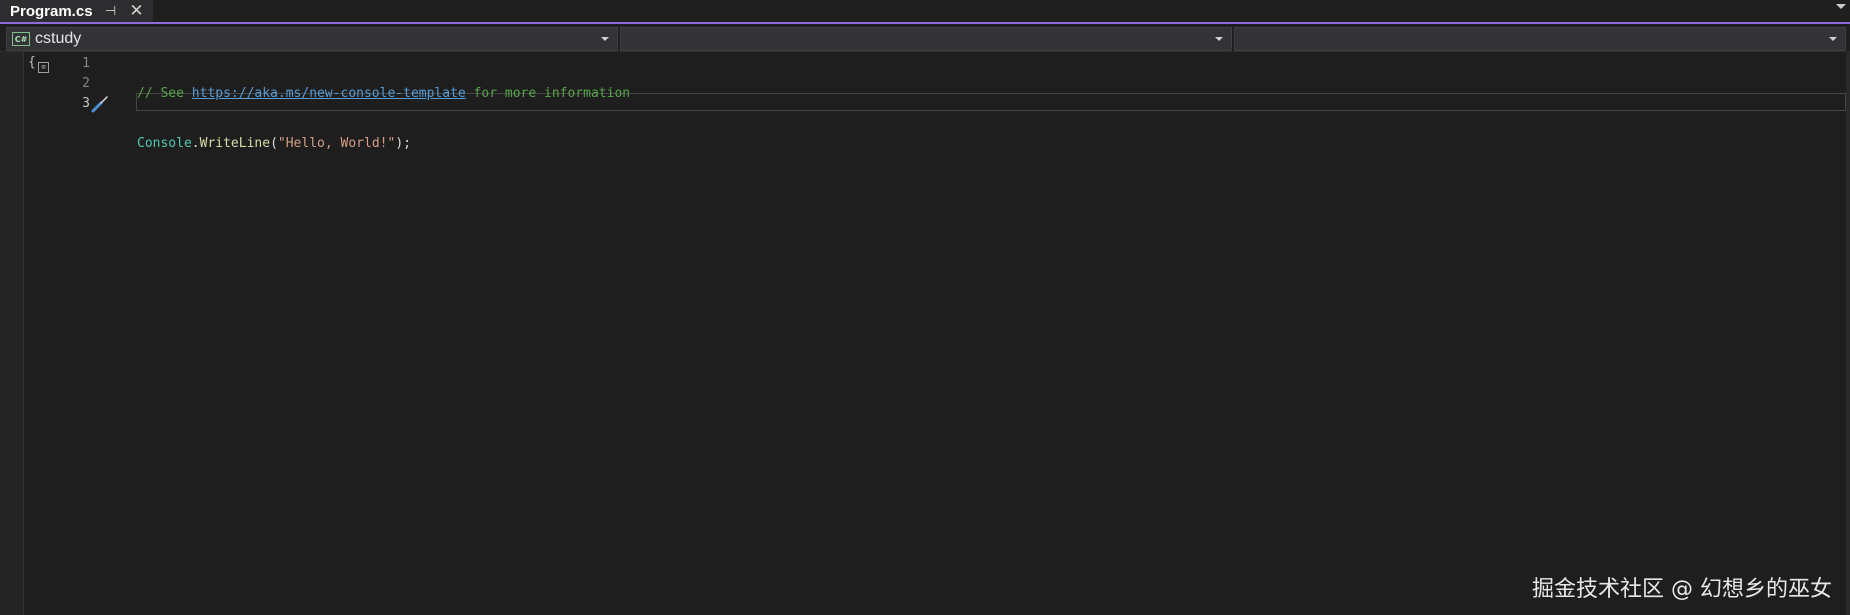  What do you see at coordinates (403, 143) in the screenshot?
I see `punctuation: );` at bounding box center [403, 143].